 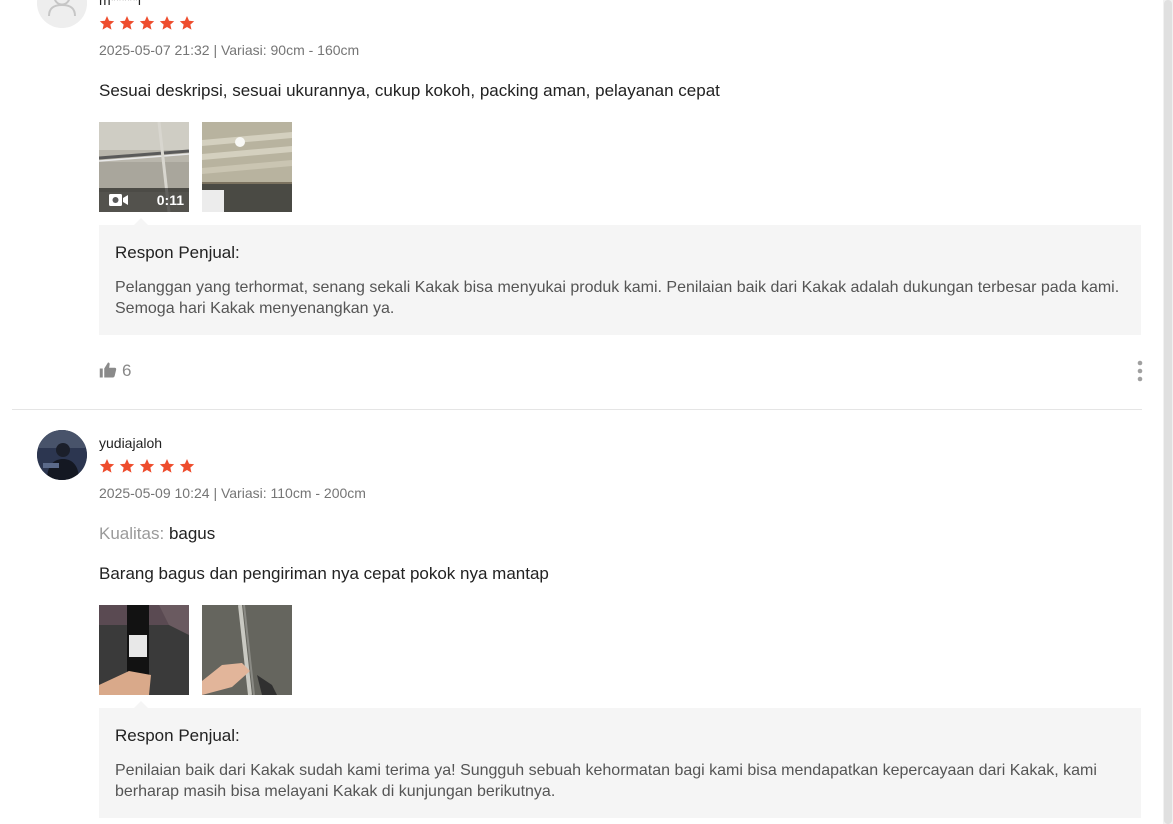 What do you see at coordinates (620, 443) in the screenshot?
I see `reviewer-username: yudiajaloh` at bounding box center [620, 443].